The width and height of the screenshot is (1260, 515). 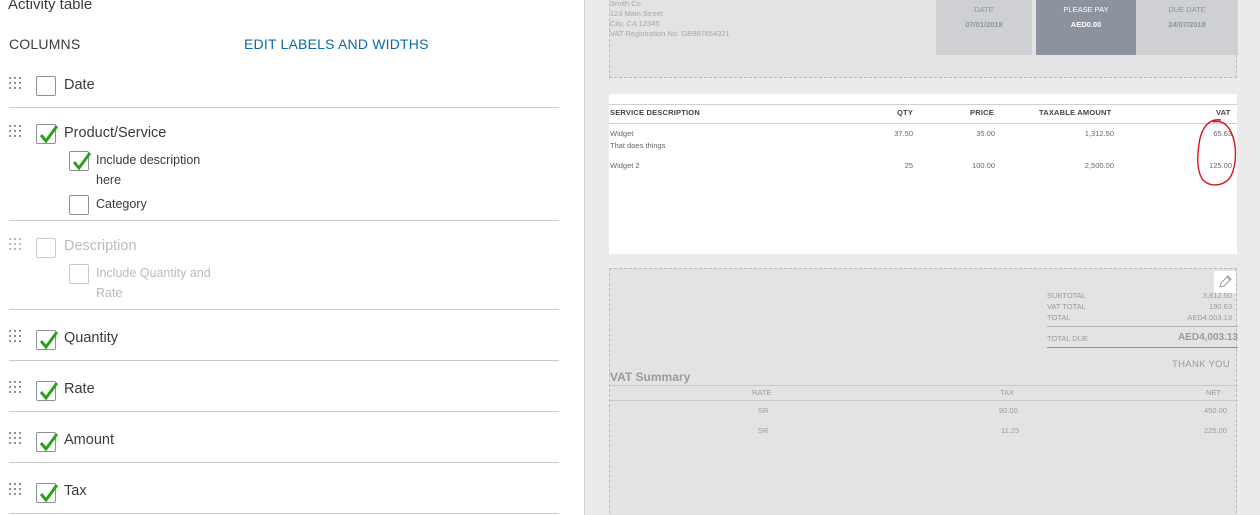 I want to click on total-due-label: TOTAL DUE, so click(x=1068, y=338).